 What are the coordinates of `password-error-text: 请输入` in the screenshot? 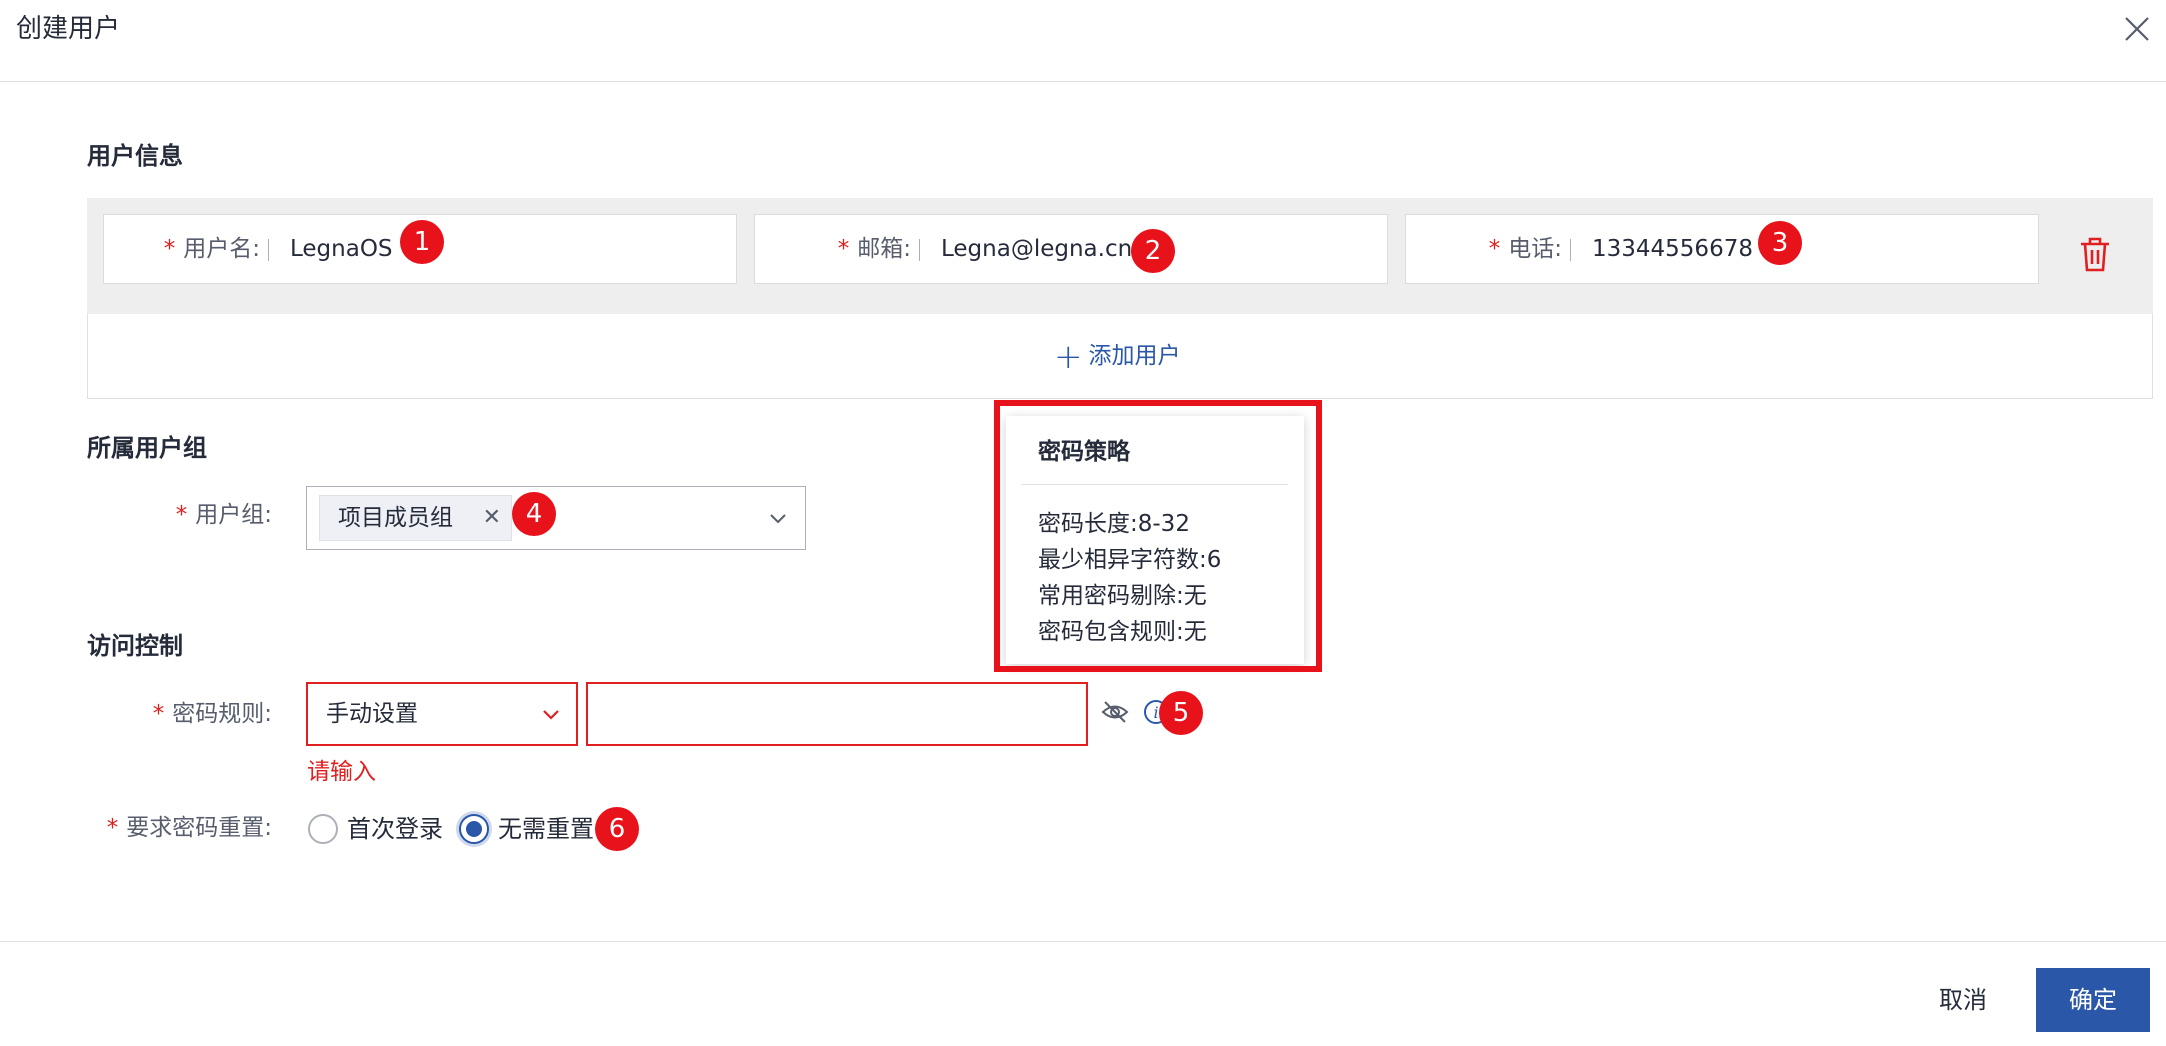 It's located at (341, 772).